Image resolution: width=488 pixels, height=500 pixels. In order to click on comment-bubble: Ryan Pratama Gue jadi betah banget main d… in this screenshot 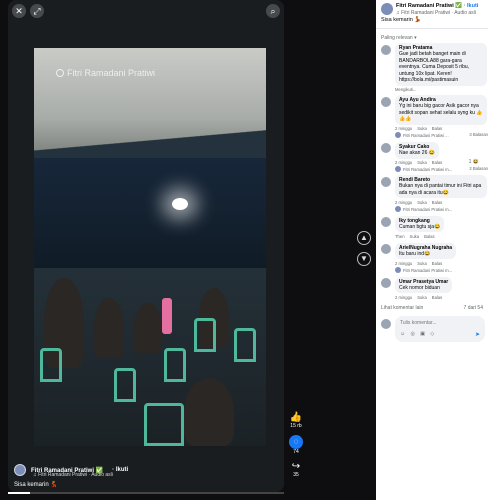, I will do `click(441, 64)`.